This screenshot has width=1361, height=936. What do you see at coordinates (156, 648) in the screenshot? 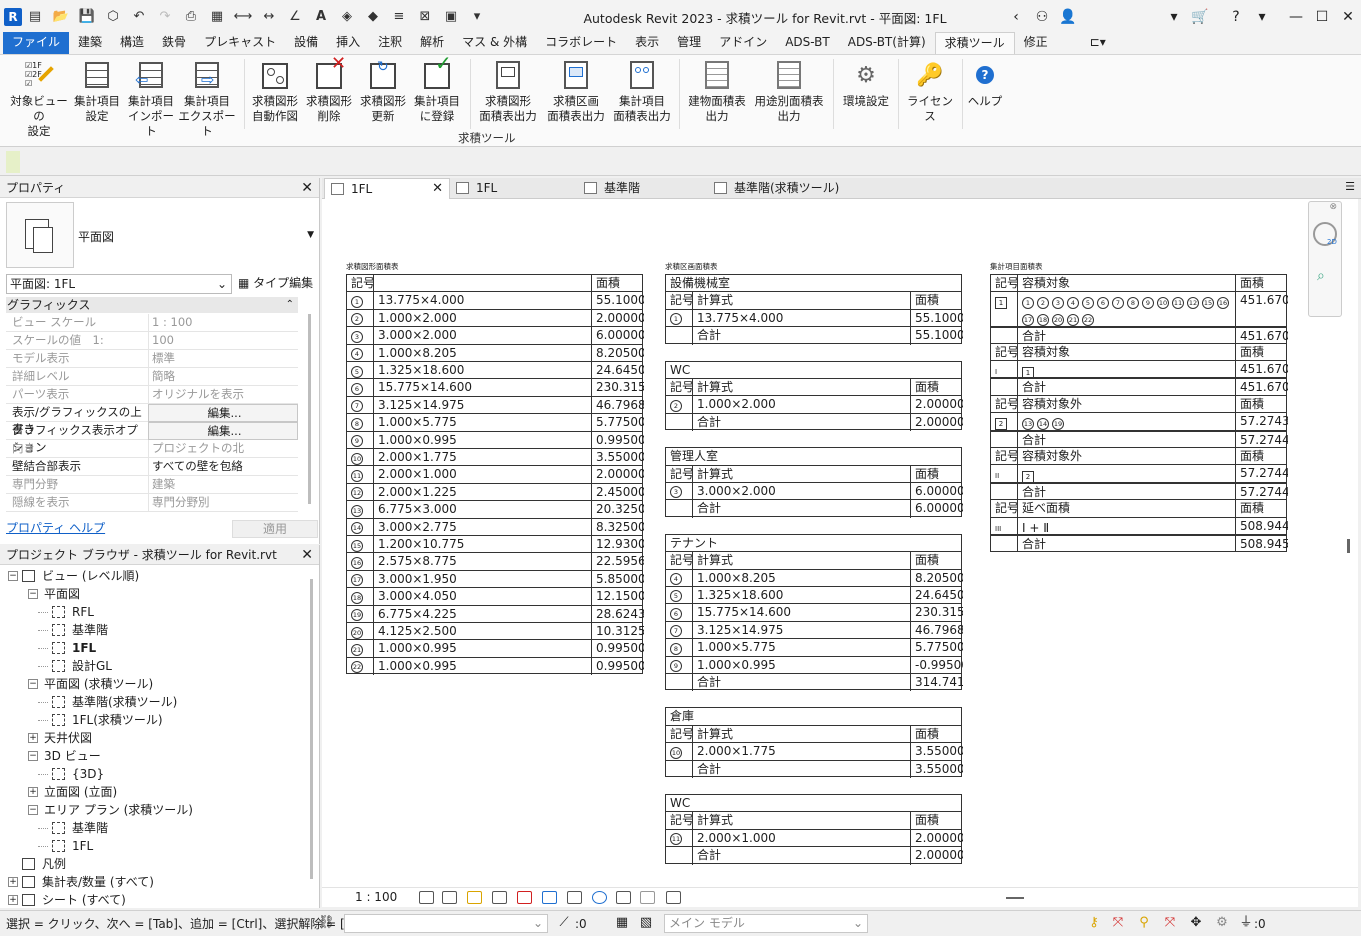
I see `browser-node: 1FL` at bounding box center [156, 648].